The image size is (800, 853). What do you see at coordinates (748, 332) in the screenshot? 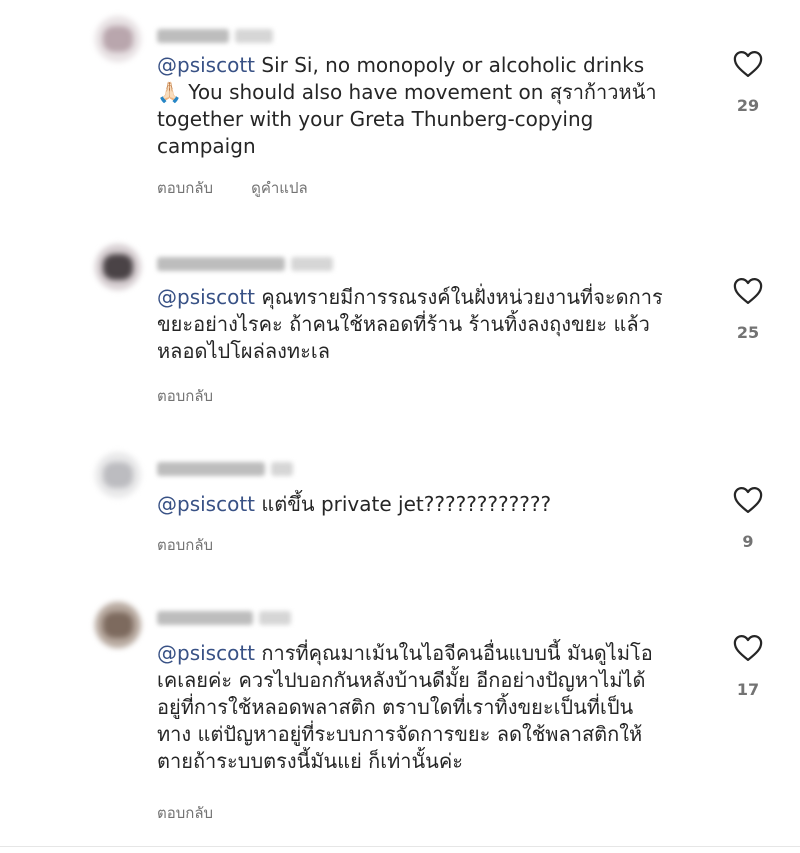
I see `like-count: 25` at bounding box center [748, 332].